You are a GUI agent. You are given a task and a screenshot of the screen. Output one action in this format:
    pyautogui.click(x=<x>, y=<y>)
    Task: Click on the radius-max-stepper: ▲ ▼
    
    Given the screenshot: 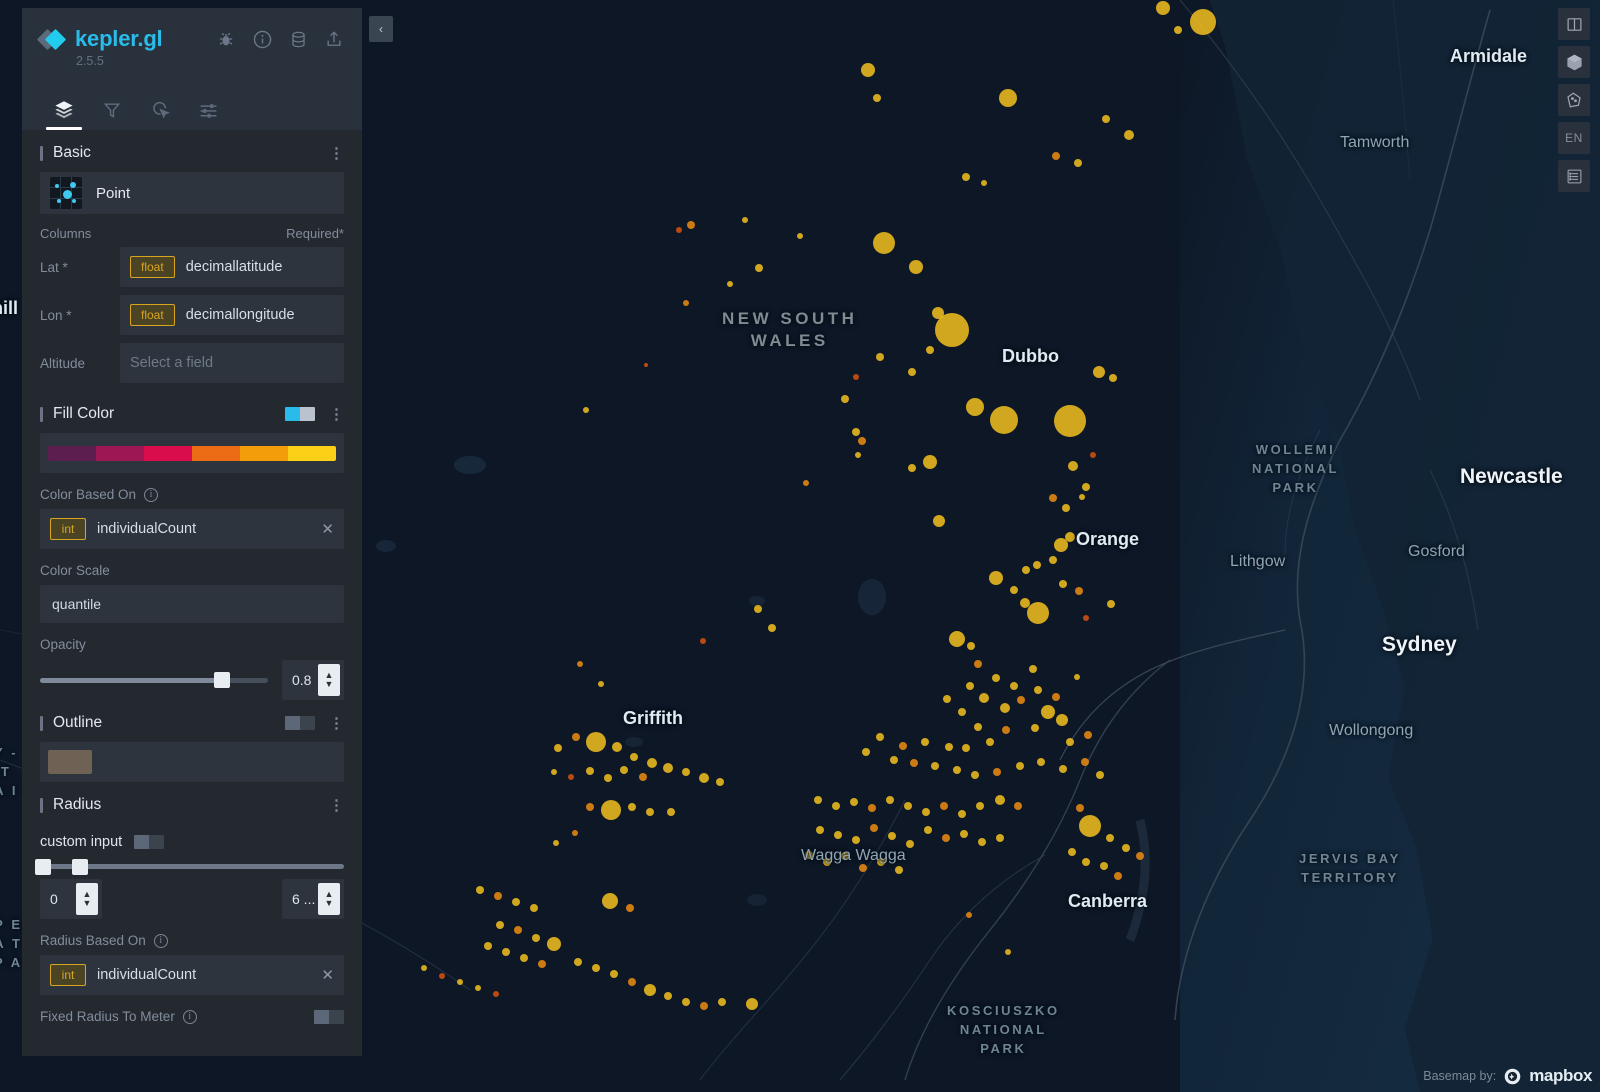 What is the action you would take?
    pyautogui.click(x=329, y=899)
    